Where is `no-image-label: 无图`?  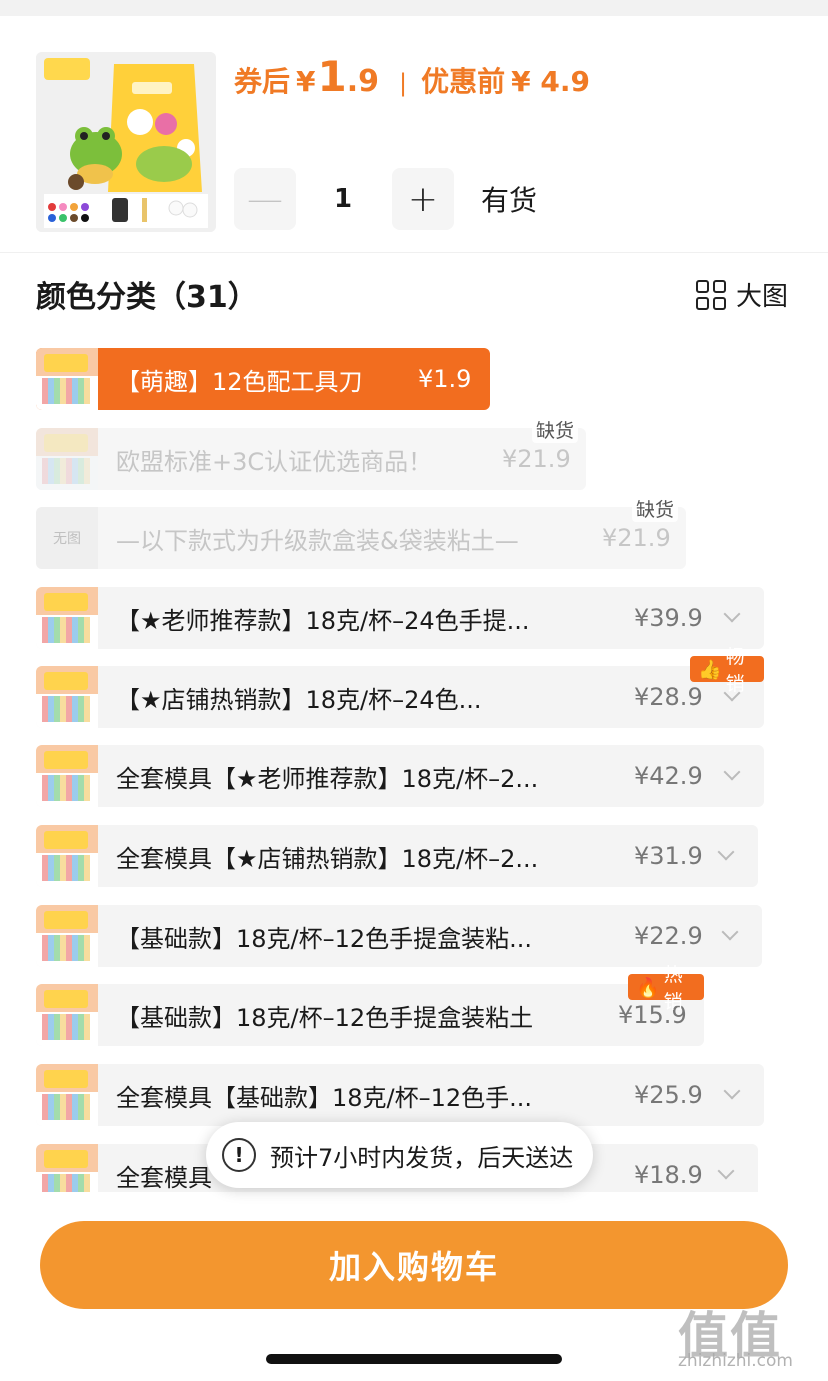
no-image-label: 无图 is located at coordinates (67, 538).